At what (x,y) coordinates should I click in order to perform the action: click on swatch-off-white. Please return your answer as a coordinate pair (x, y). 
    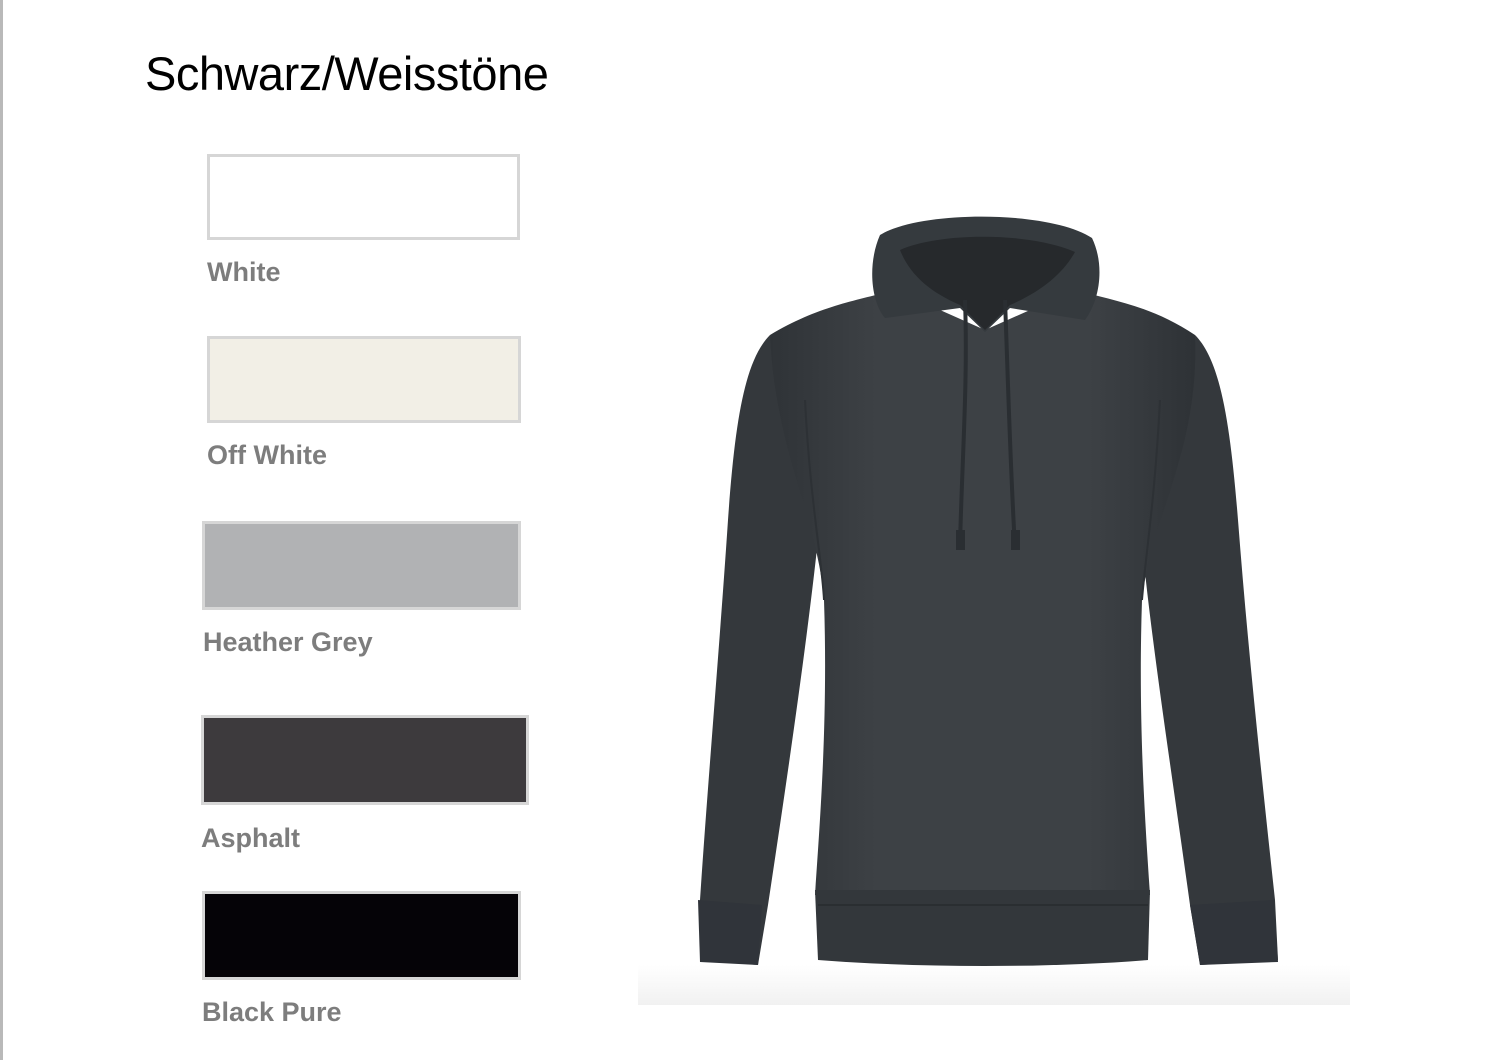
    Looking at the image, I should click on (364, 379).